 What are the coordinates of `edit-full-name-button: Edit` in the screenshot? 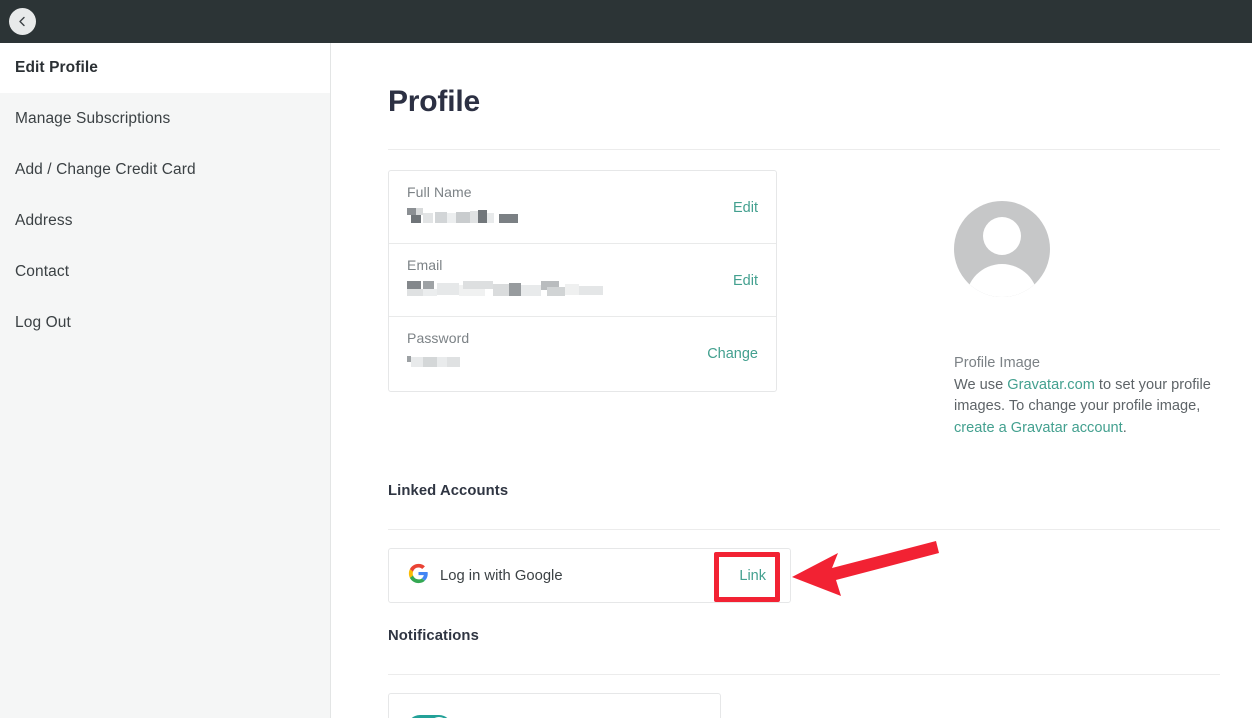 It's located at (745, 208).